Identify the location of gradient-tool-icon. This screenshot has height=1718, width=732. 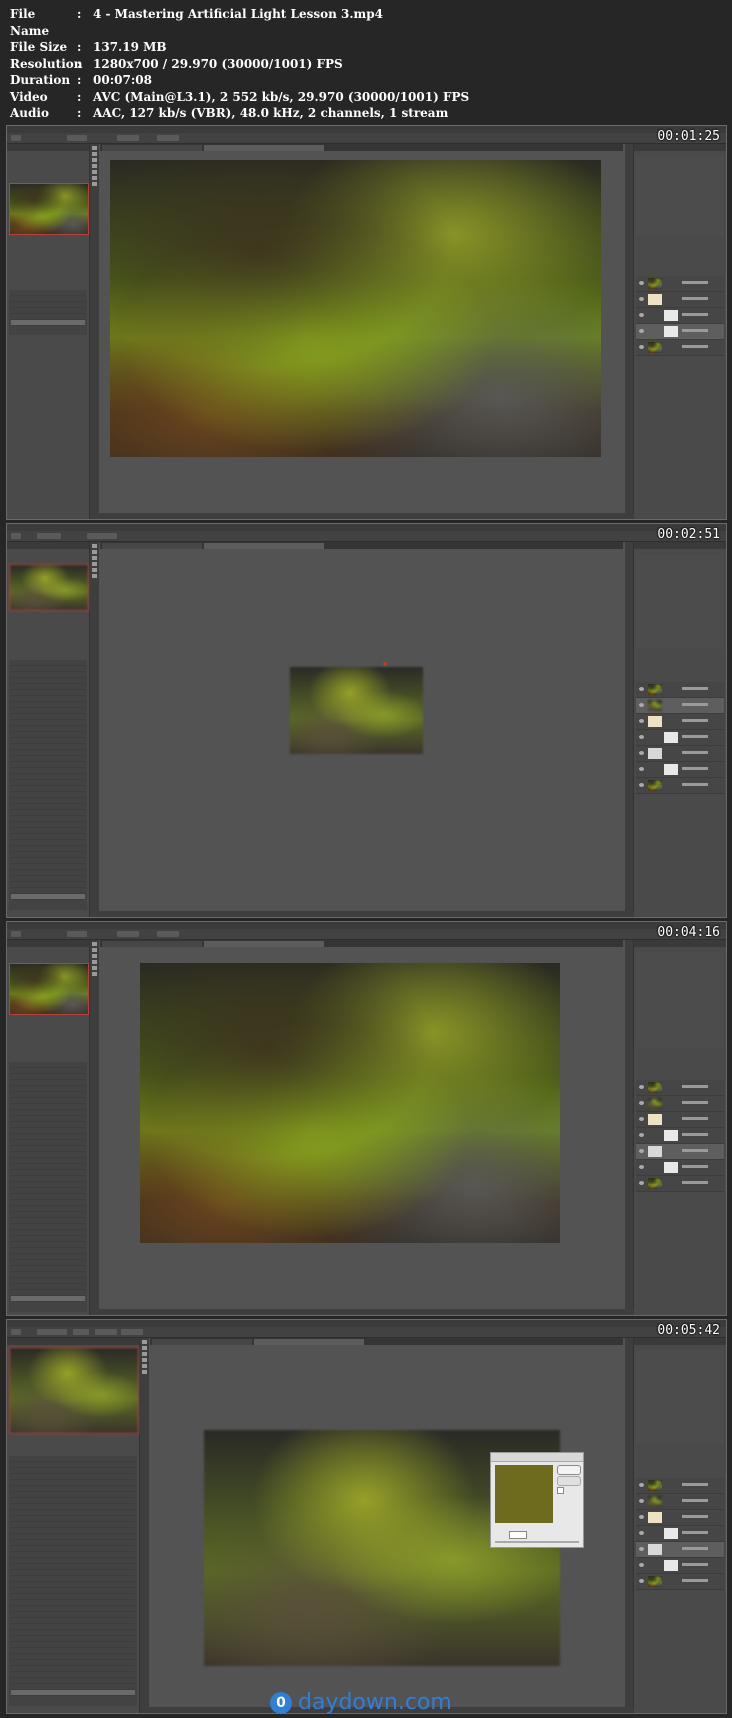
(94, 178).